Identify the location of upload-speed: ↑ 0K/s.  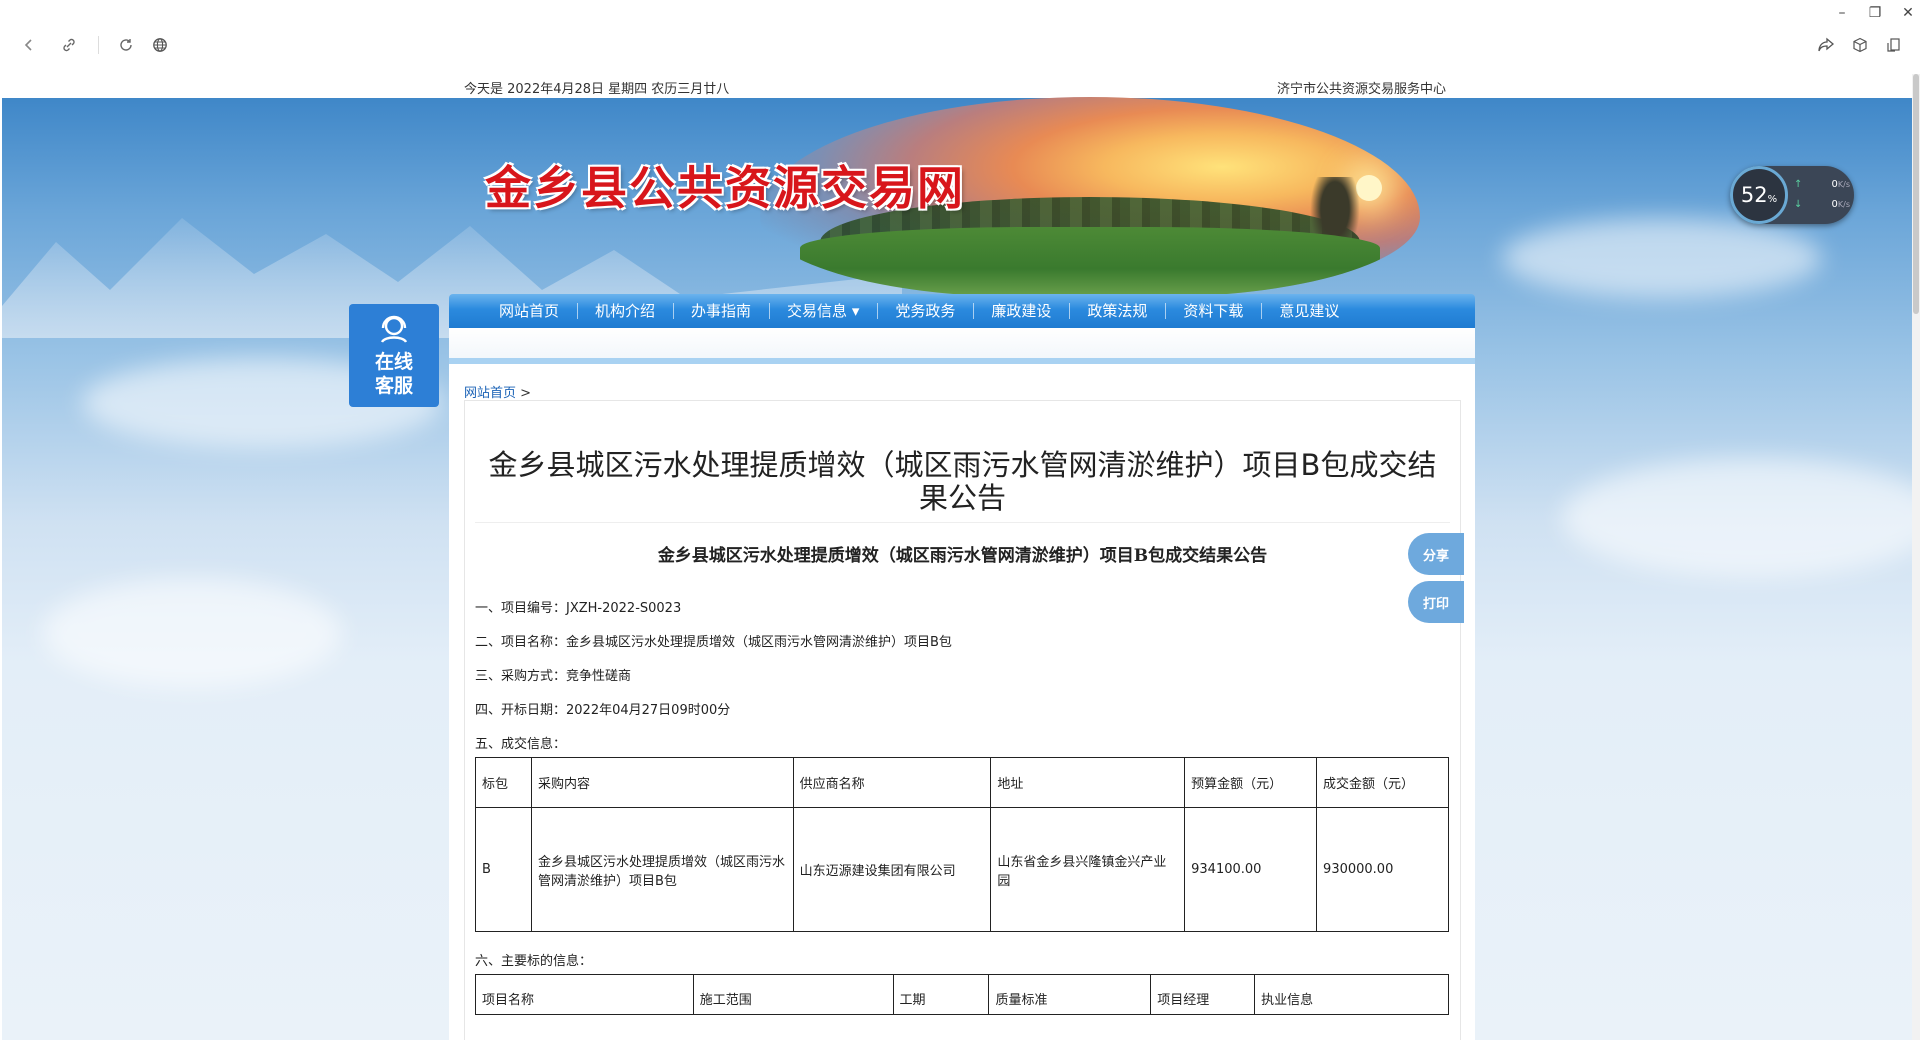
(1822, 184).